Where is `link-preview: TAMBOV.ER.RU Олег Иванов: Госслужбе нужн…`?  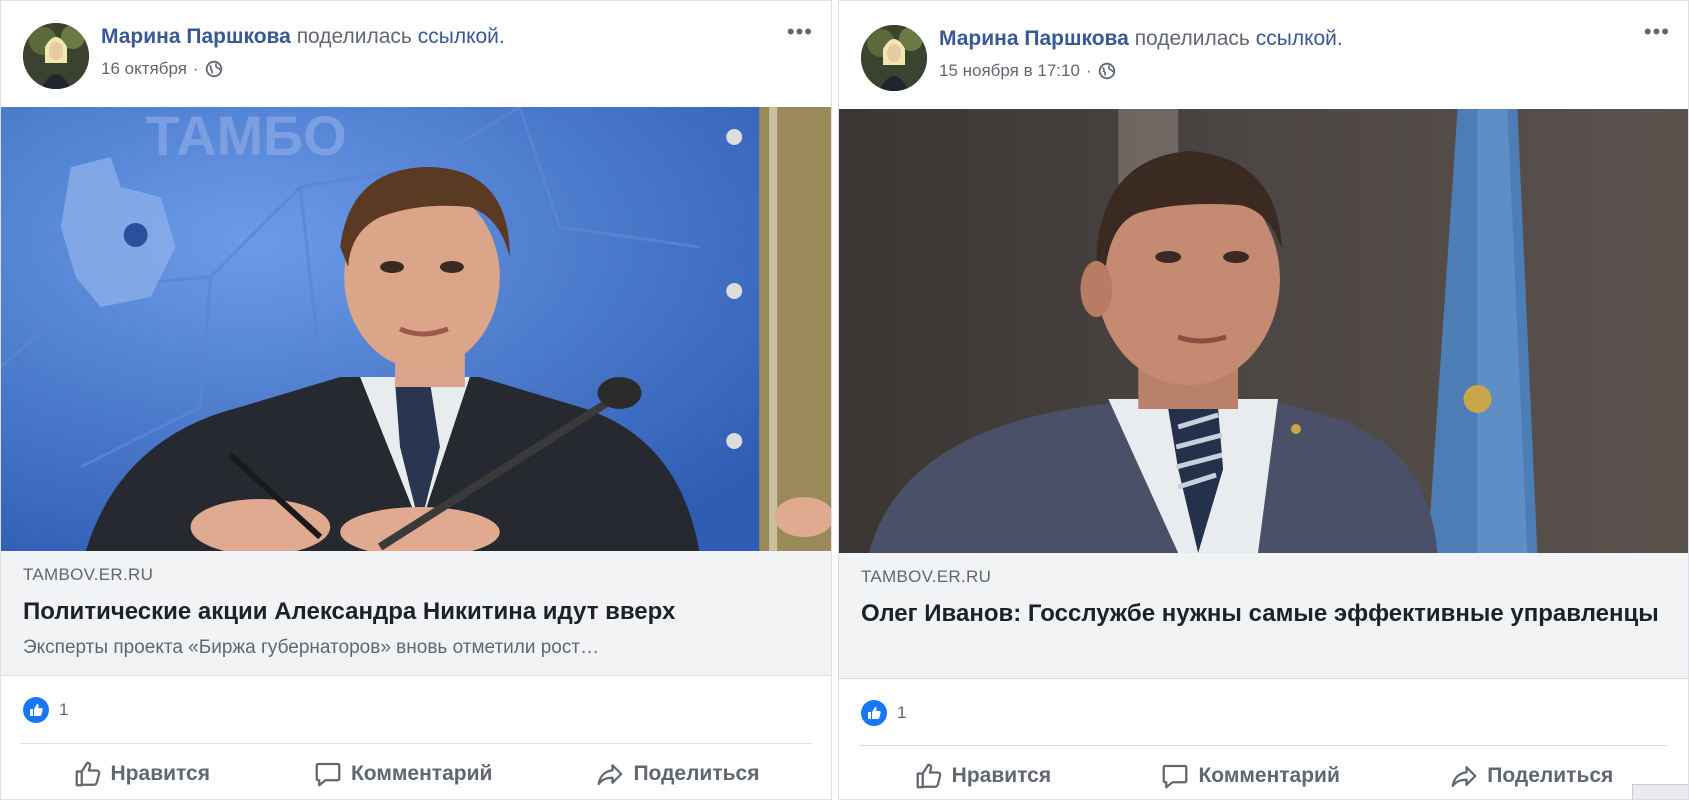 link-preview: TAMBOV.ER.RU Олег Иванов: Госслужбе нужн… is located at coordinates (1263, 616).